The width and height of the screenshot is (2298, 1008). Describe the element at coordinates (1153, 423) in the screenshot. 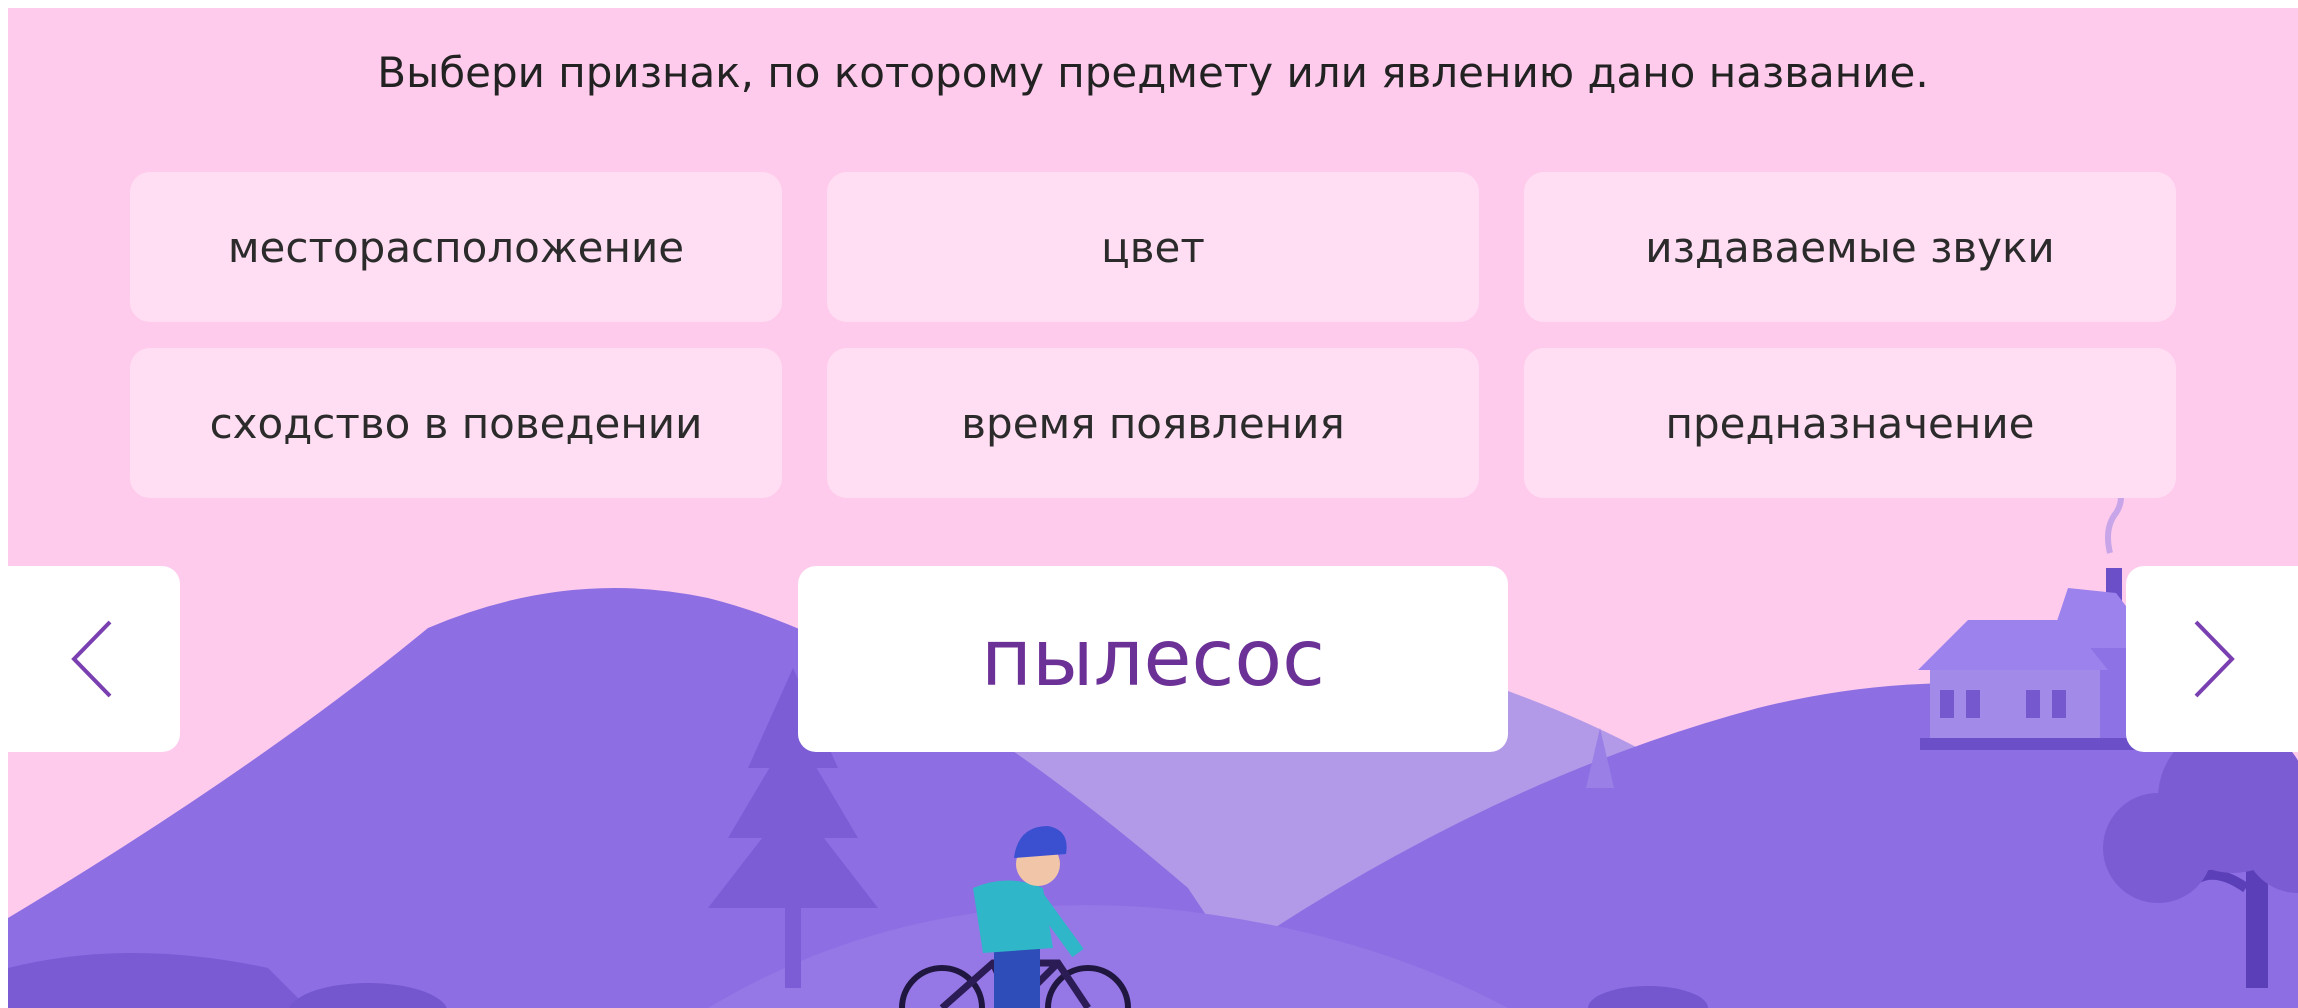

I see `option-appearance-time: время появления` at that location.